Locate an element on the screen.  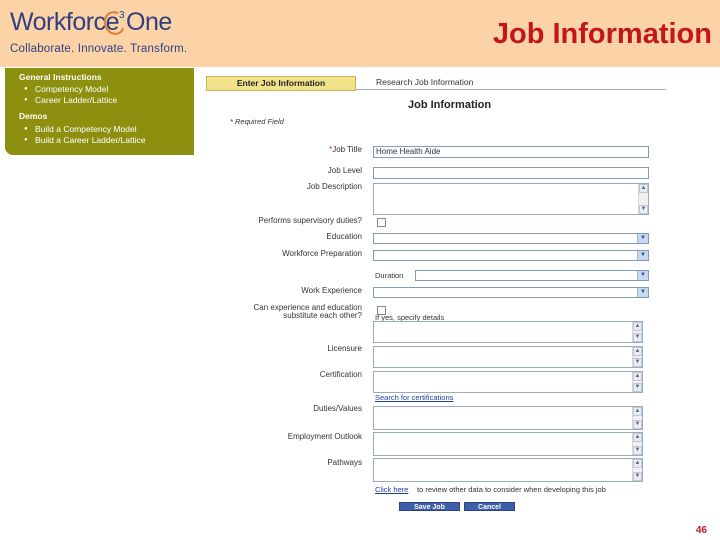
build-competency-model-link: Build a Competency Model is located at coordinates (80, 129).